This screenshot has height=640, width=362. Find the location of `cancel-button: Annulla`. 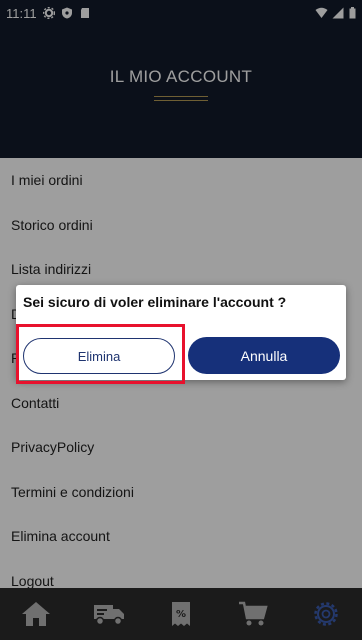

cancel-button: Annulla is located at coordinates (264, 355).